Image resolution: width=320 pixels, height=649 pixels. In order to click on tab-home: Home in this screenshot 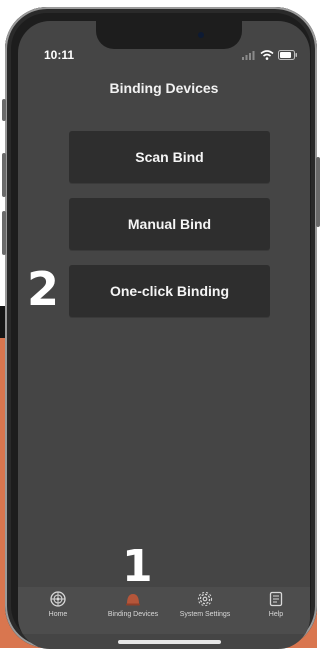, I will do `click(58, 611)`.